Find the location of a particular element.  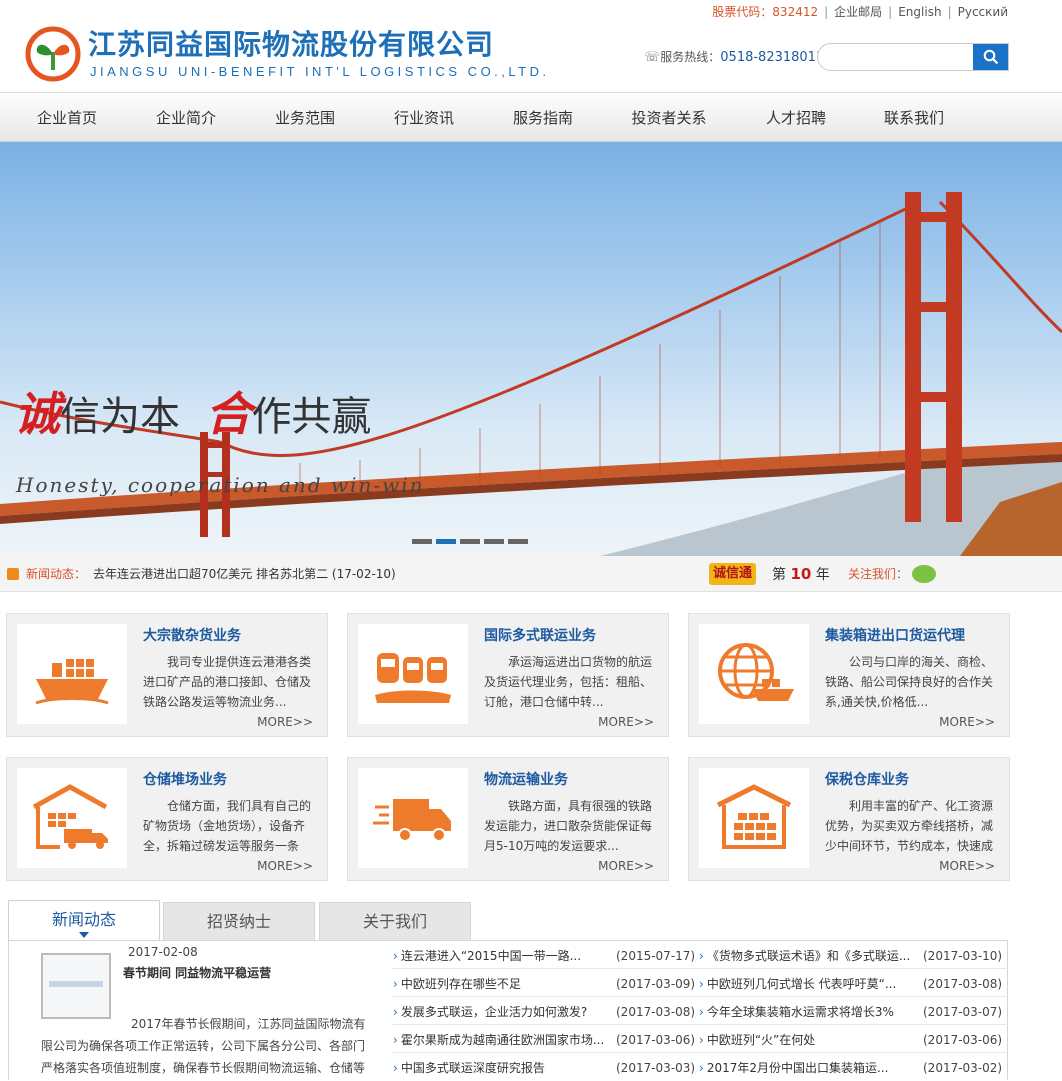

featured-news-date: 2017-02-08 is located at coordinates (163, 952).